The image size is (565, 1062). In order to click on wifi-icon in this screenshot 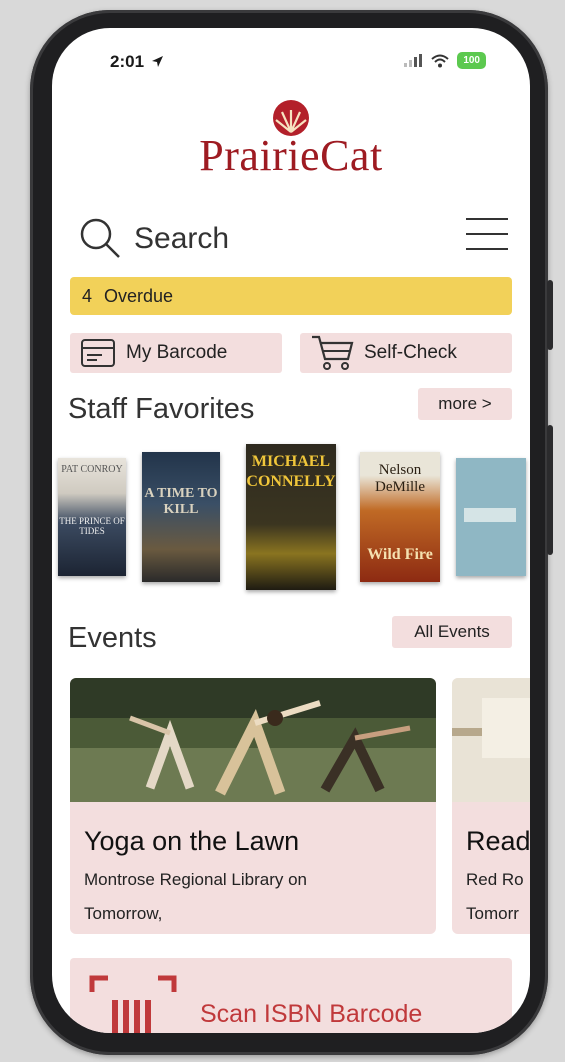, I will do `click(440, 60)`.